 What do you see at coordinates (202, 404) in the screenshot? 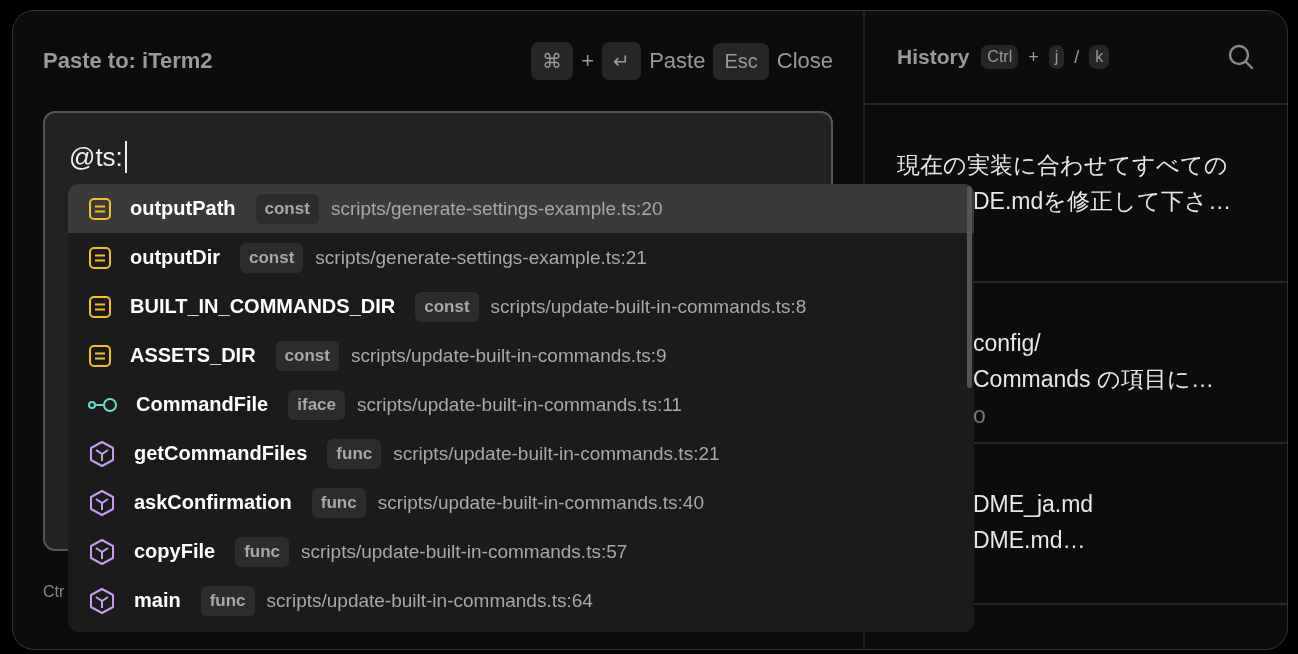
I see `symbol-name: CommandFile` at bounding box center [202, 404].